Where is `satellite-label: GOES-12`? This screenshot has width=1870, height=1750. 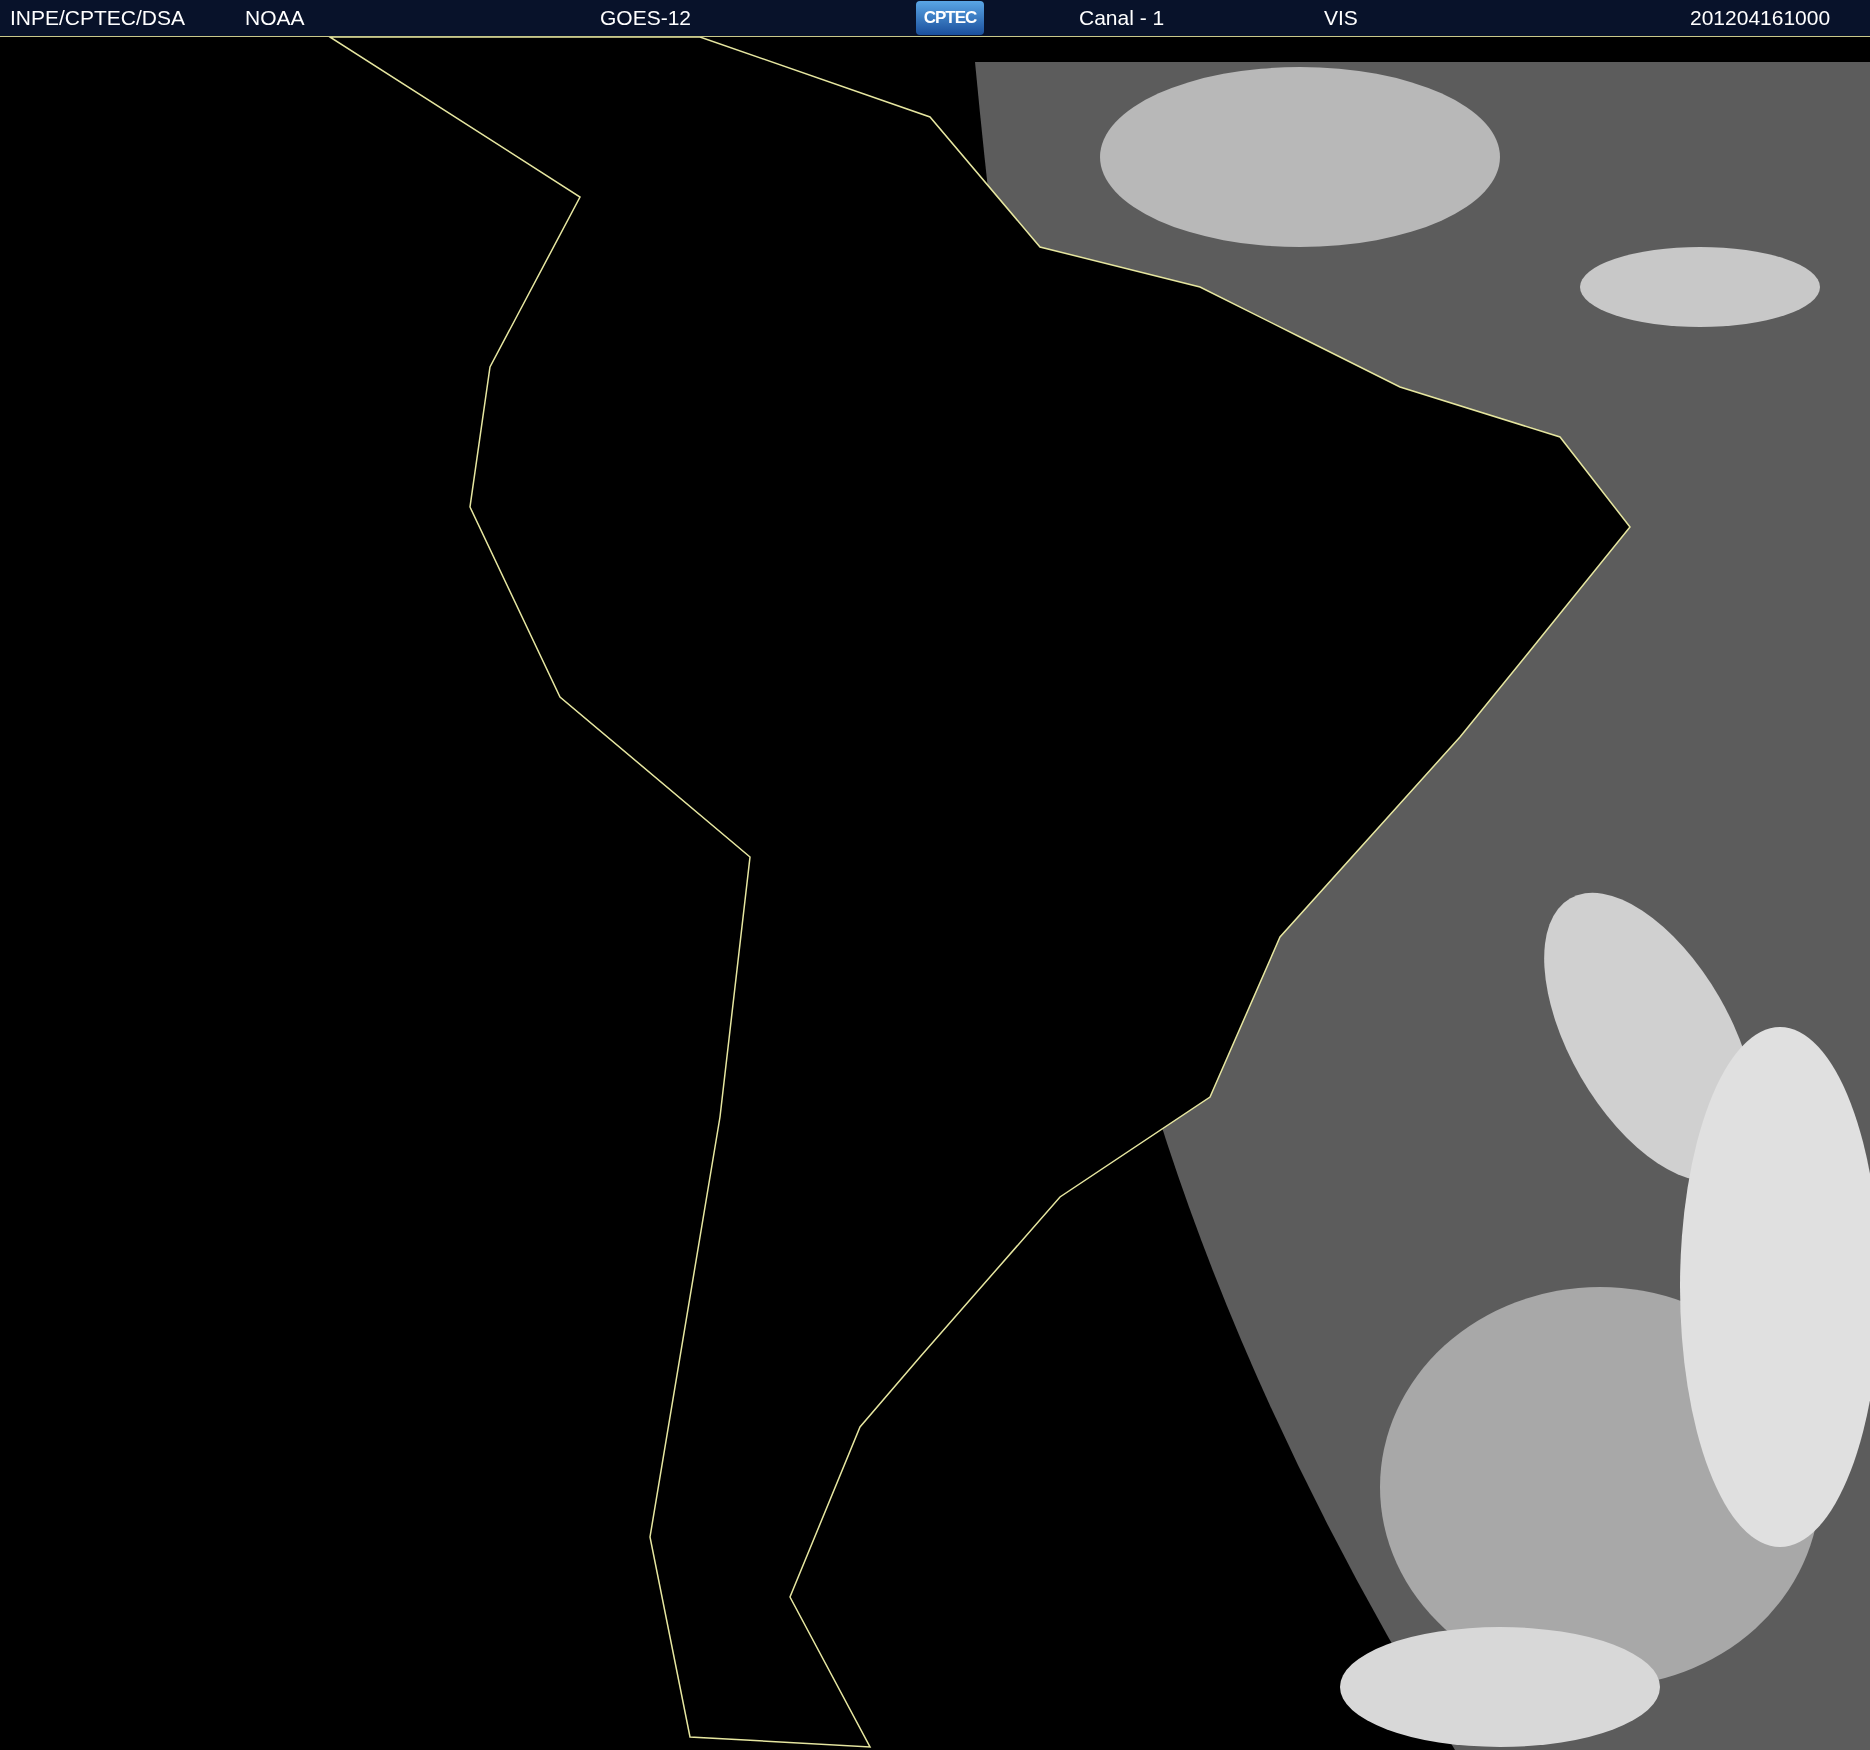 satellite-label: GOES-12 is located at coordinates (646, 18).